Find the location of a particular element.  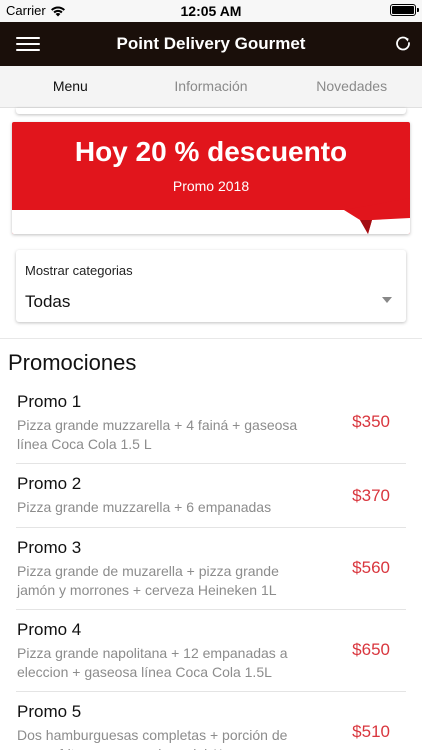

promo-name: Promo 2 is located at coordinates (49, 483).